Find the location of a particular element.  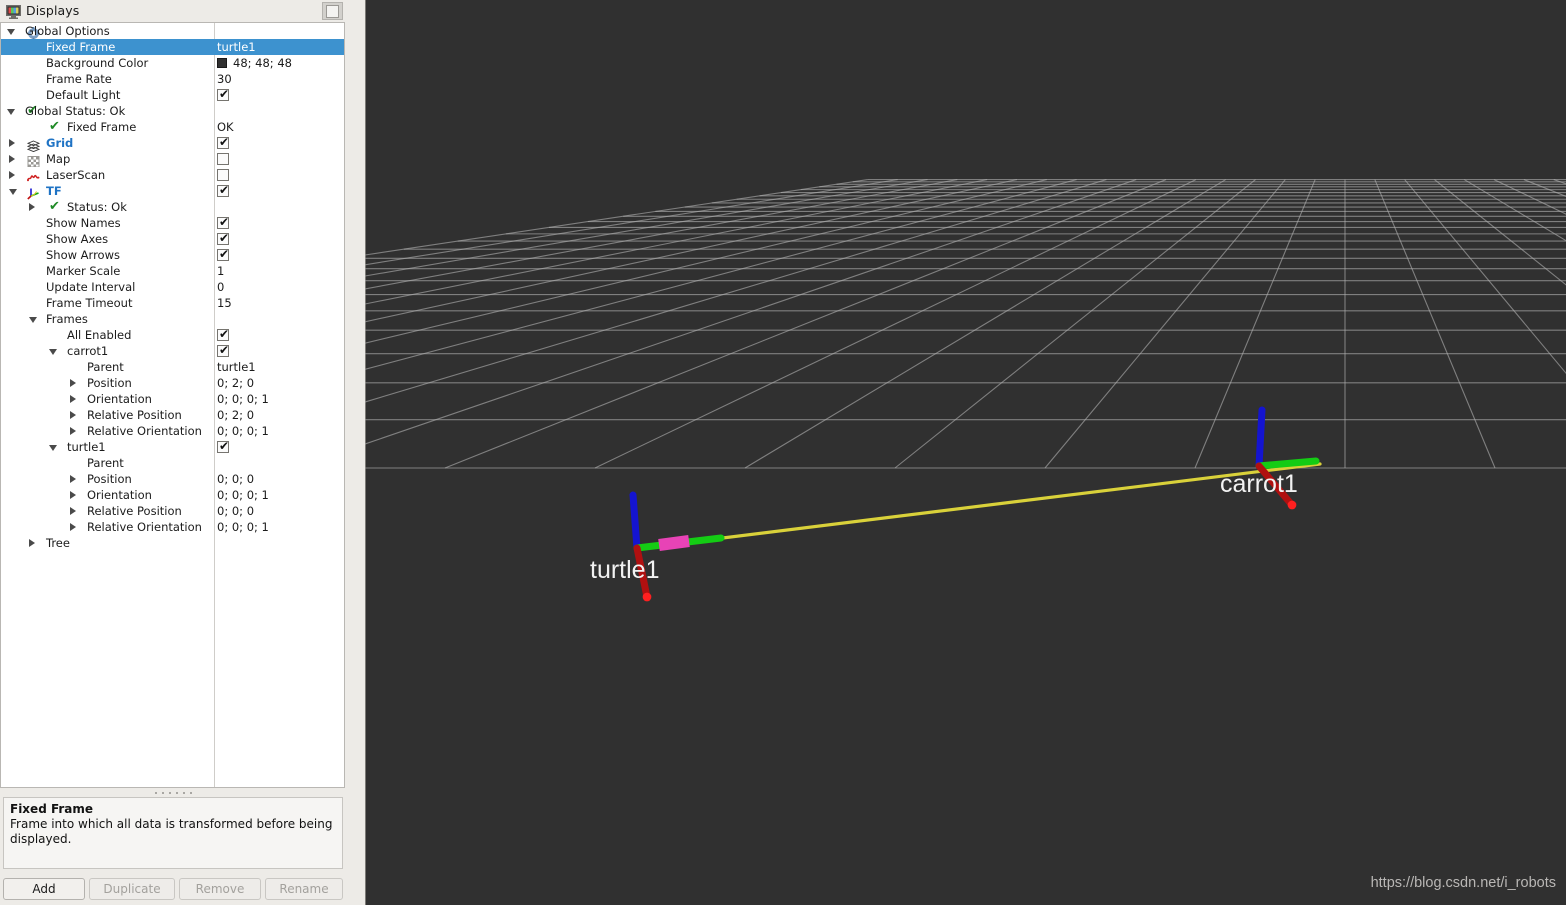

tree-row-status-ok: ✔ Status: Ok is located at coordinates (172, 207).